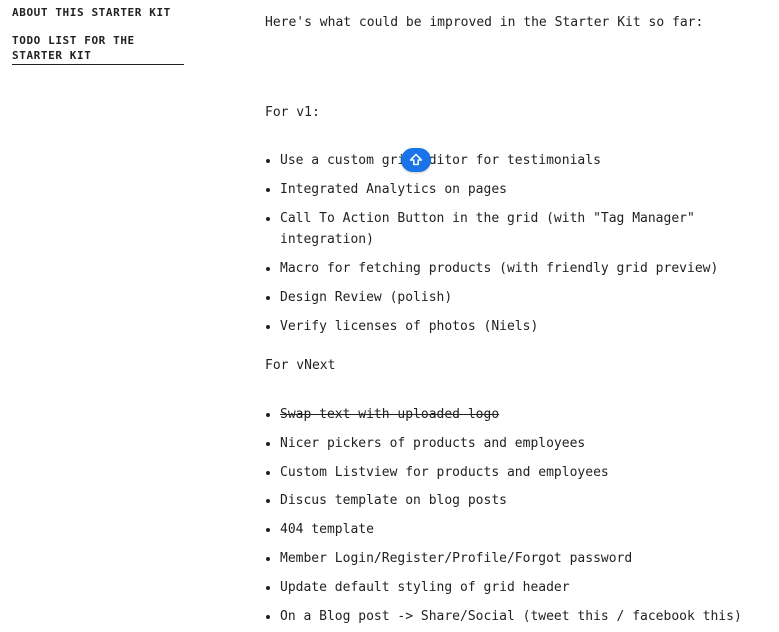  What do you see at coordinates (507, 326) in the screenshot?
I see `list-item: Verify licenses of photos (Niels)` at bounding box center [507, 326].